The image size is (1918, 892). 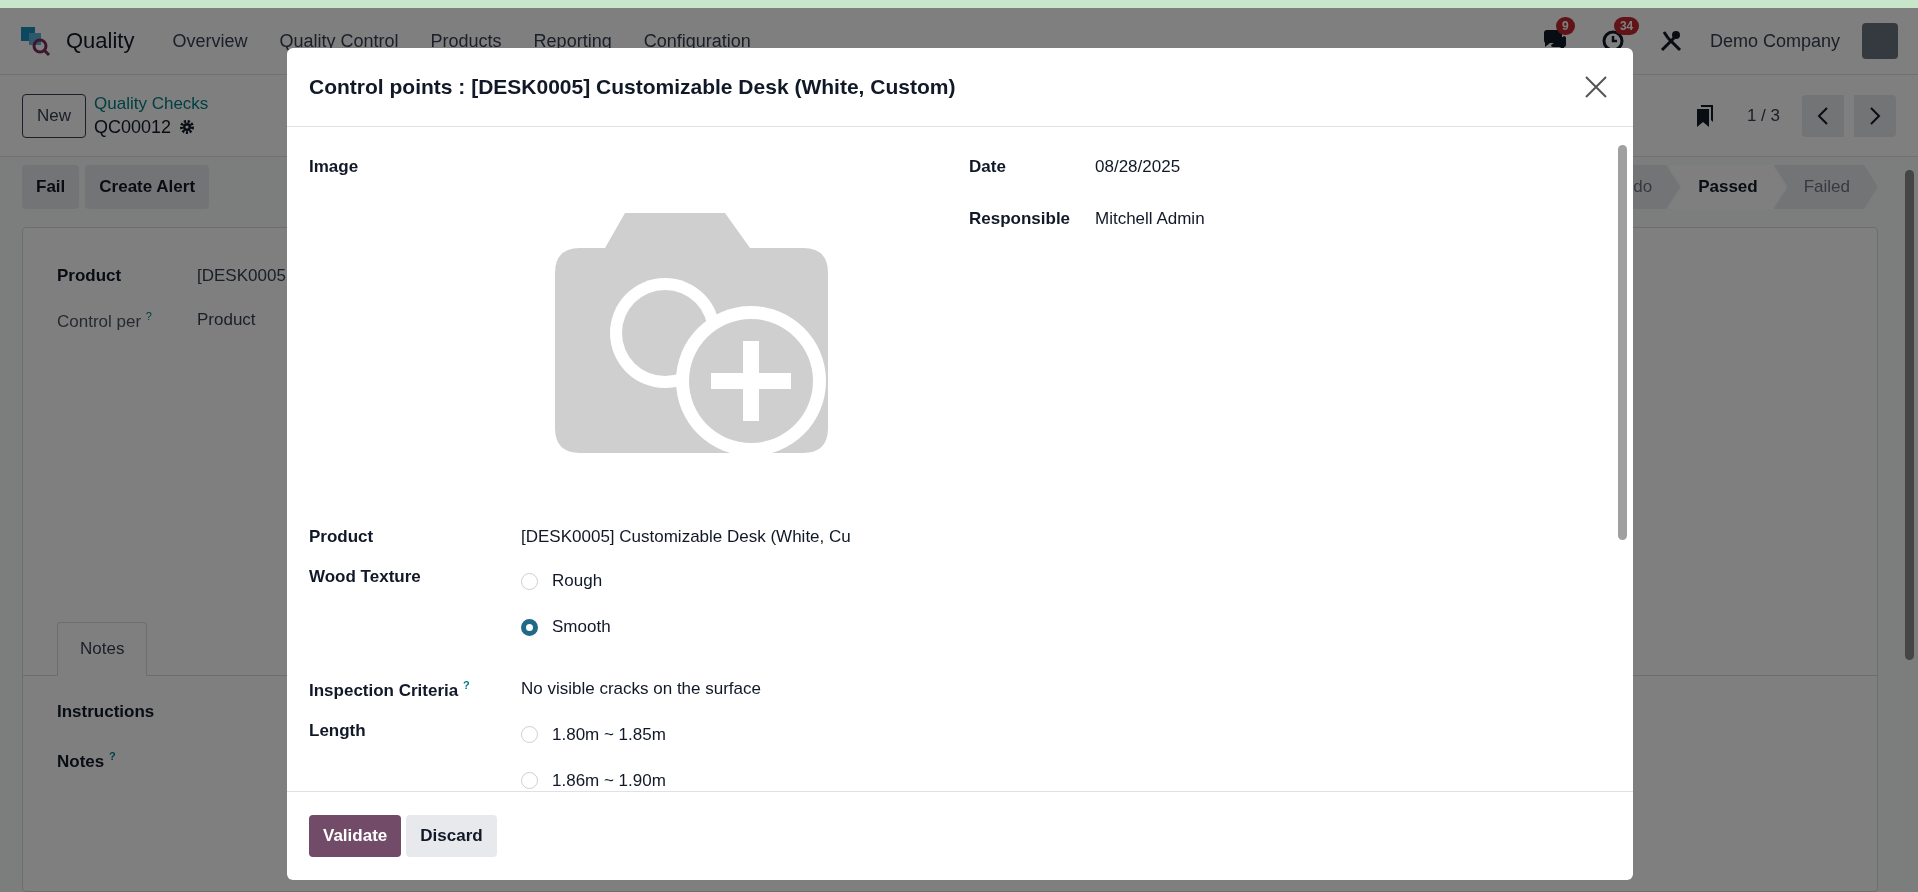 I want to click on radio-label: 1.86m ~ 1.90m, so click(x=609, y=780).